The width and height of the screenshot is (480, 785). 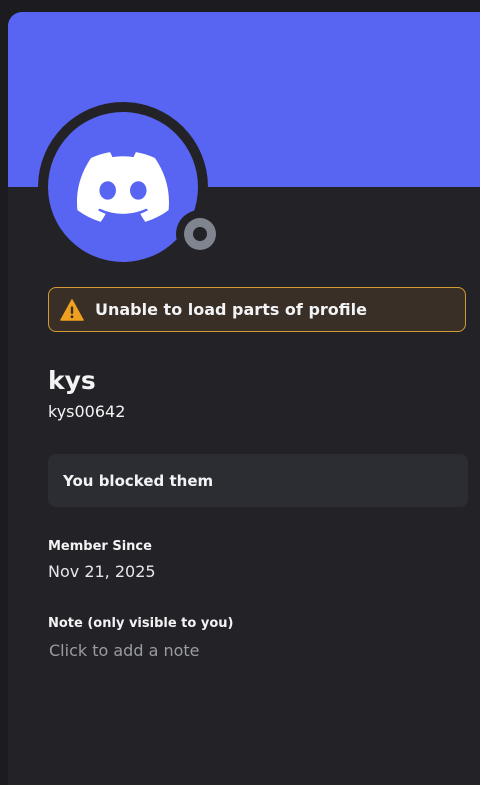 I want to click on warning-text: Unable to load parts of profile, so click(x=231, y=309).